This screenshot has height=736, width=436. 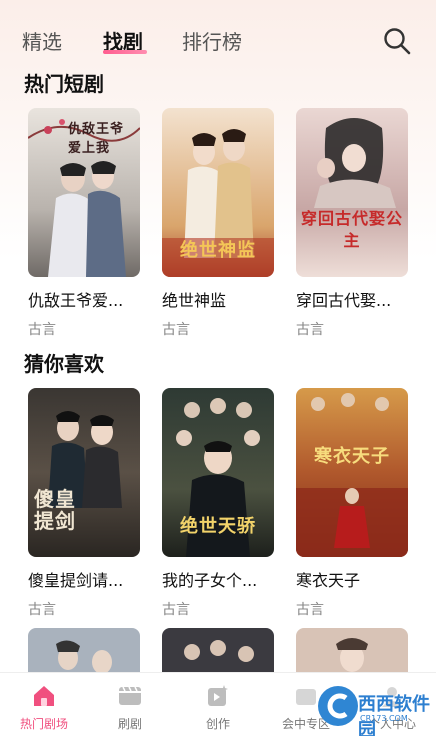 What do you see at coordinates (352, 472) in the screenshot?
I see `drama-poster: 寒衣天子` at bounding box center [352, 472].